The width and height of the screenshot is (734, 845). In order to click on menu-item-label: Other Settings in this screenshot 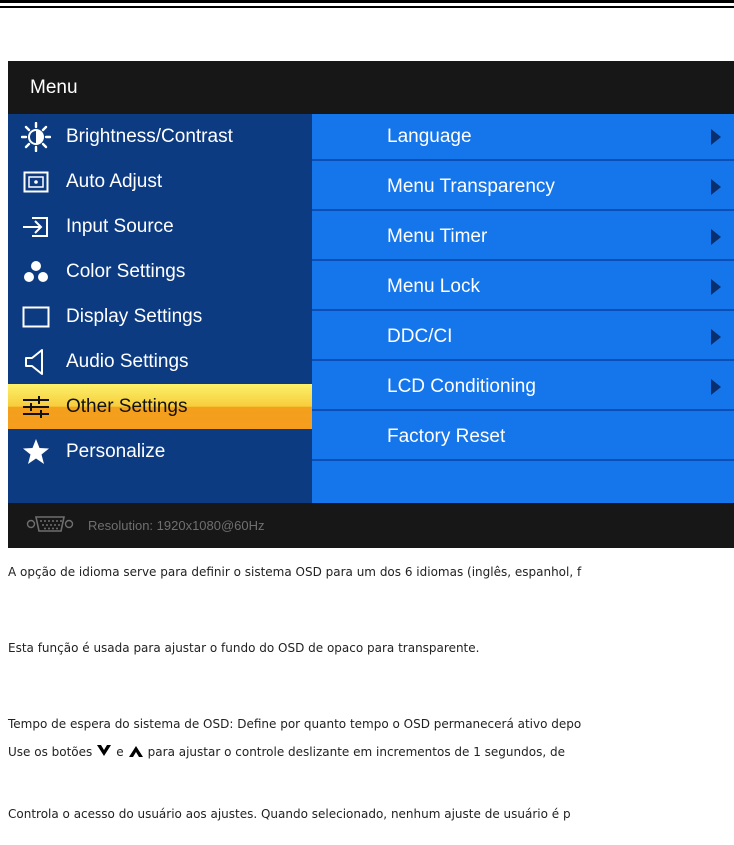, I will do `click(127, 406)`.